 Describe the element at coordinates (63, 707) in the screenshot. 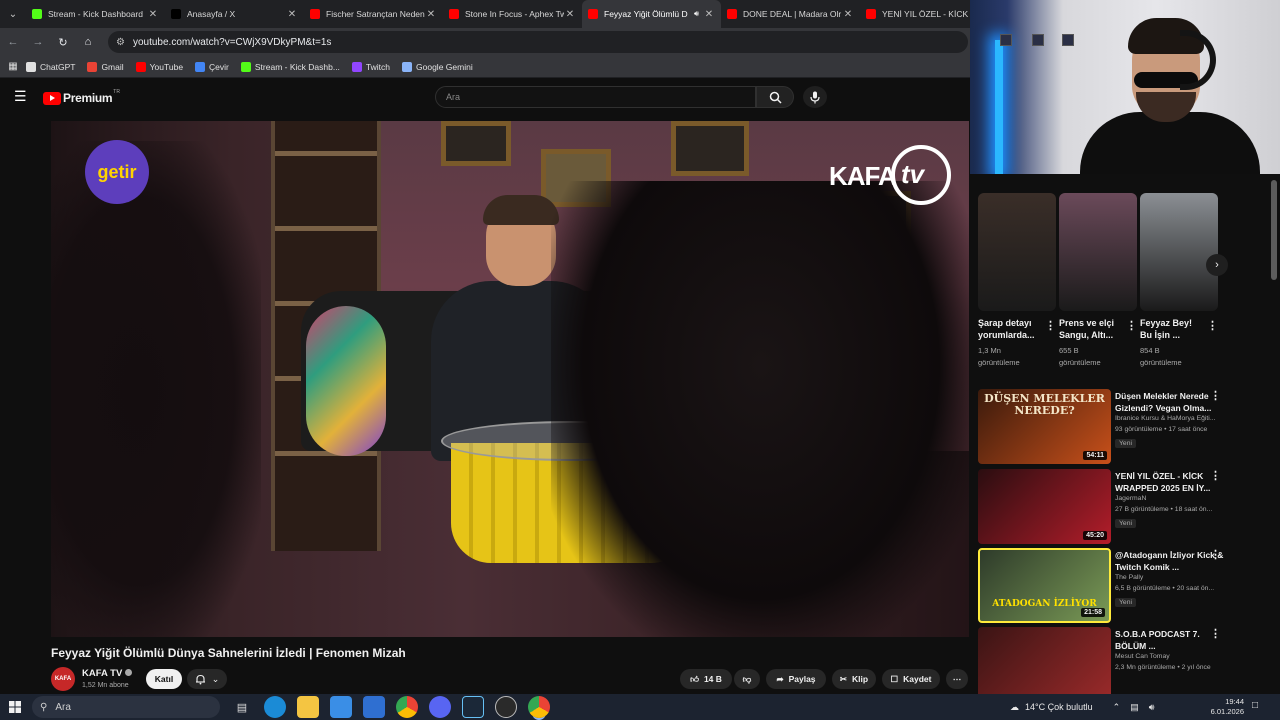

I see `taskbar-search-label: Ara` at that location.